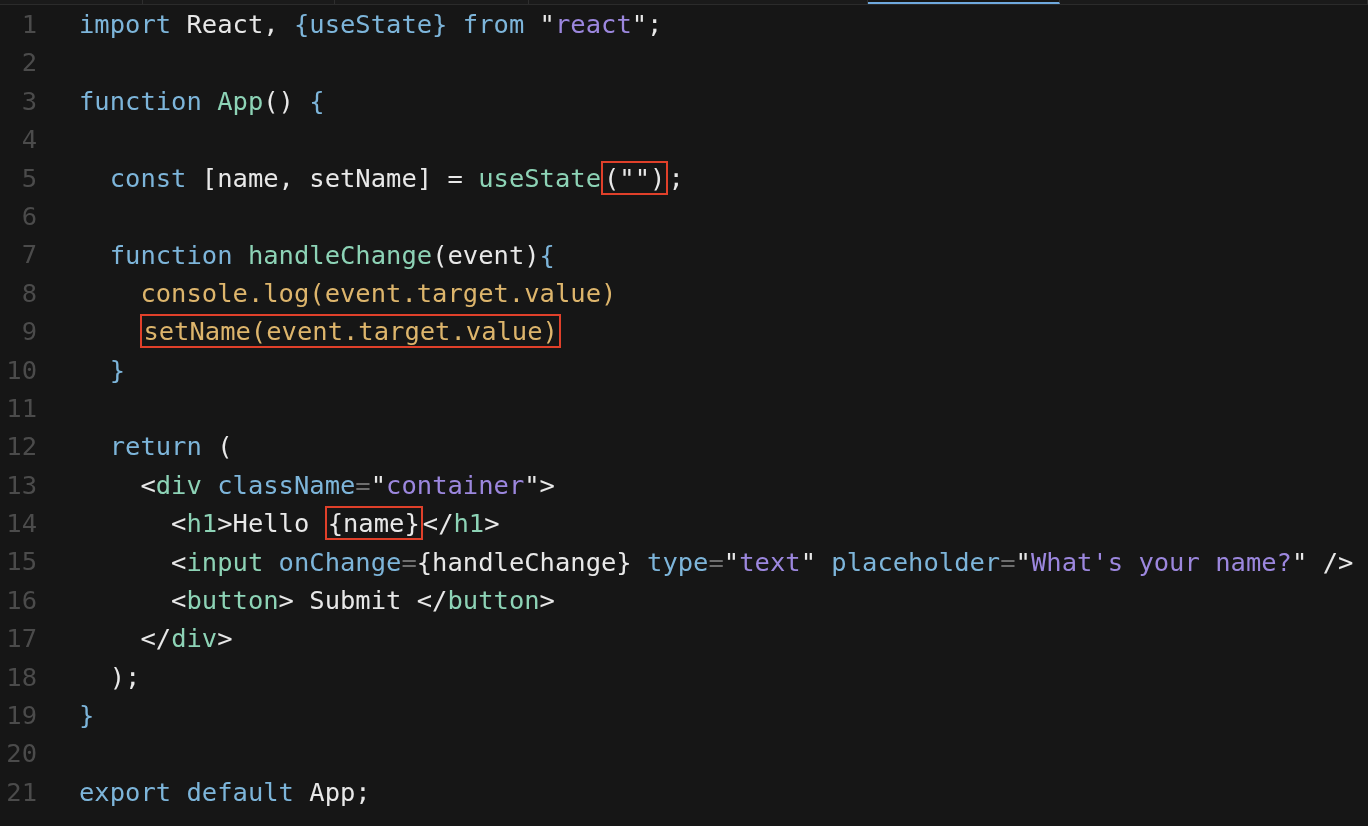 This screenshot has width=1368, height=826. Describe the element at coordinates (371, 25) in the screenshot. I see `code-line: import React, {useState} from "react";` at that location.